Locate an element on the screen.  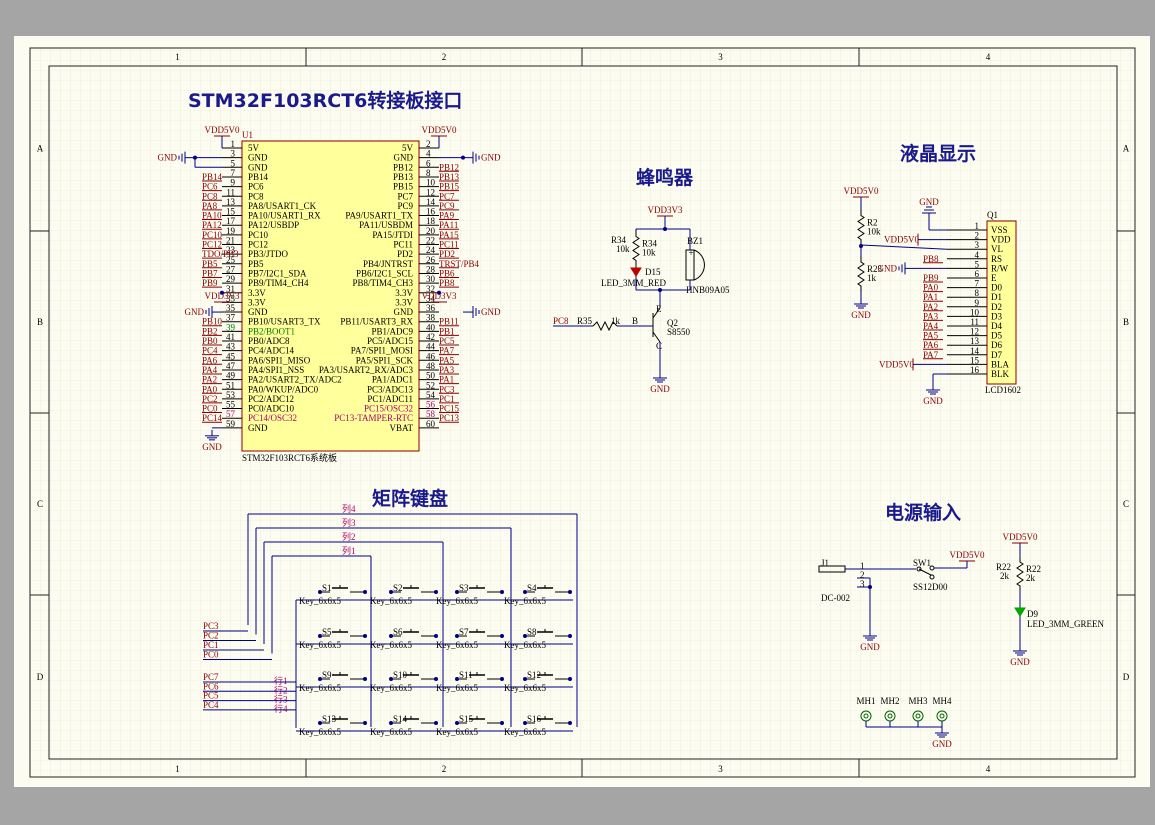
lcd-pin-name: VDD is located at coordinates (1001, 240).